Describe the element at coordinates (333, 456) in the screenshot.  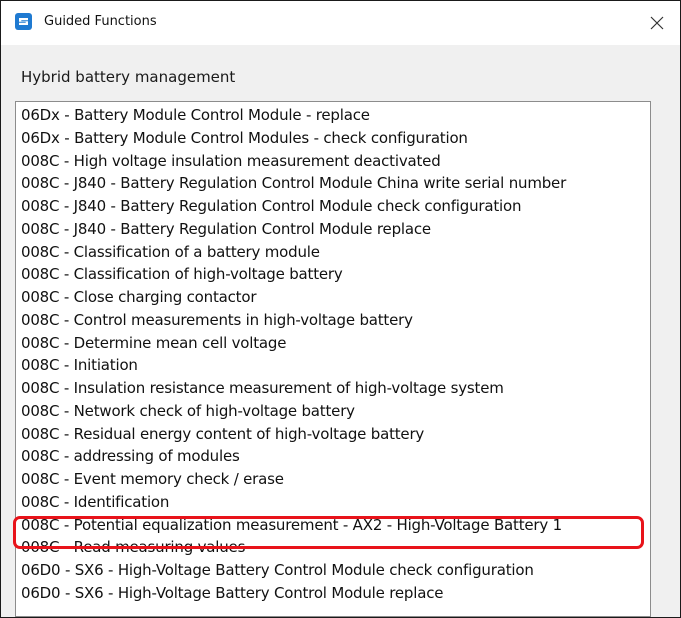
I see `list-item: 008C - addressing of modules` at that location.